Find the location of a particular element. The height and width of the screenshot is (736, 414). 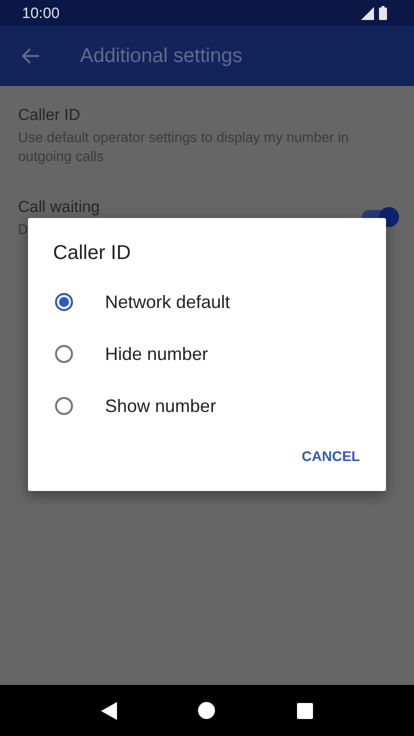

screen-title: Additional settings is located at coordinates (161, 56).